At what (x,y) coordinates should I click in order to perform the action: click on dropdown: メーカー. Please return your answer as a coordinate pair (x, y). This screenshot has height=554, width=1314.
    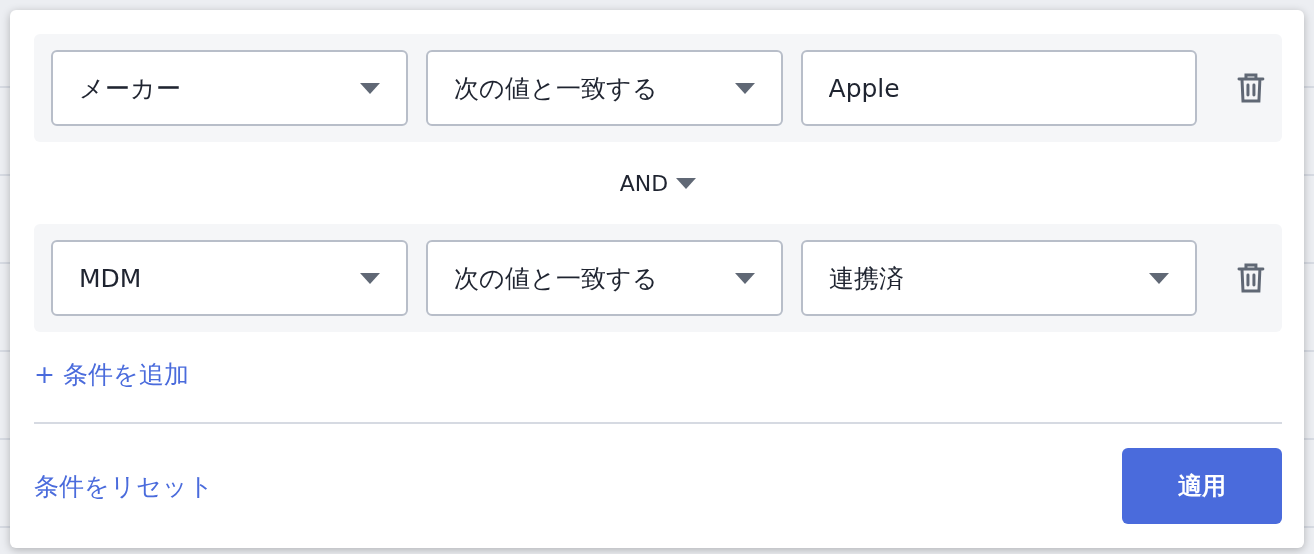
    Looking at the image, I should click on (229, 88).